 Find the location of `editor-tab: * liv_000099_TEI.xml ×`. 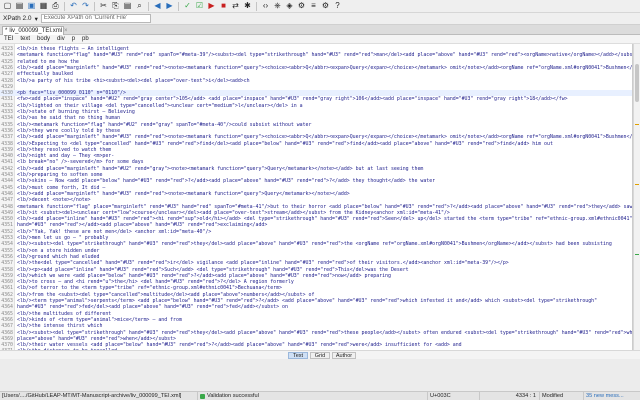

editor-tab: * liv_000099_TEI.xml × is located at coordinates (35, 30).